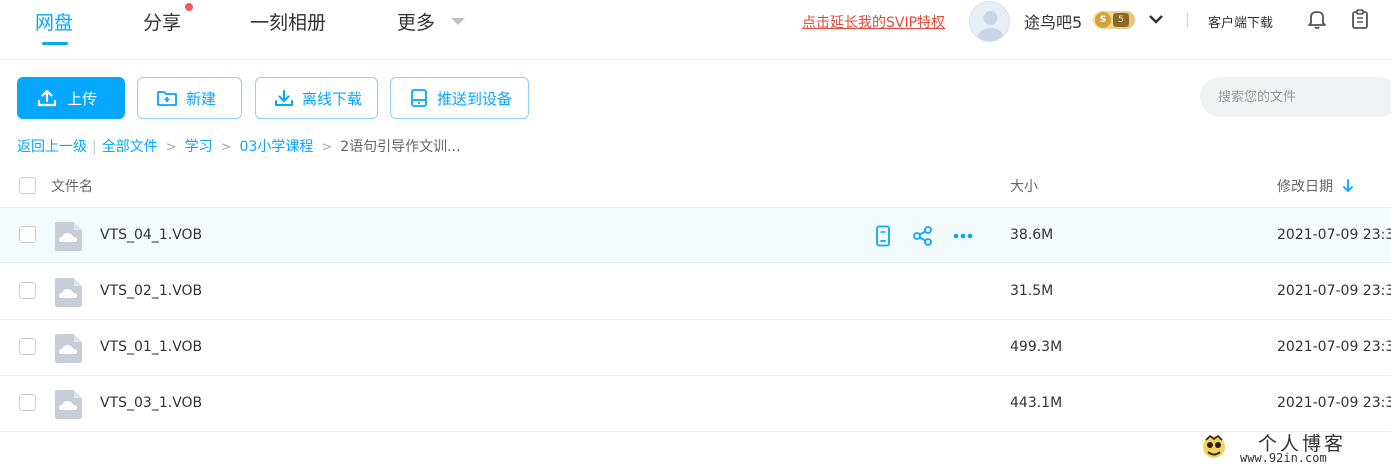  What do you see at coordinates (201, 98) in the screenshot?
I see `new-label: 新建` at bounding box center [201, 98].